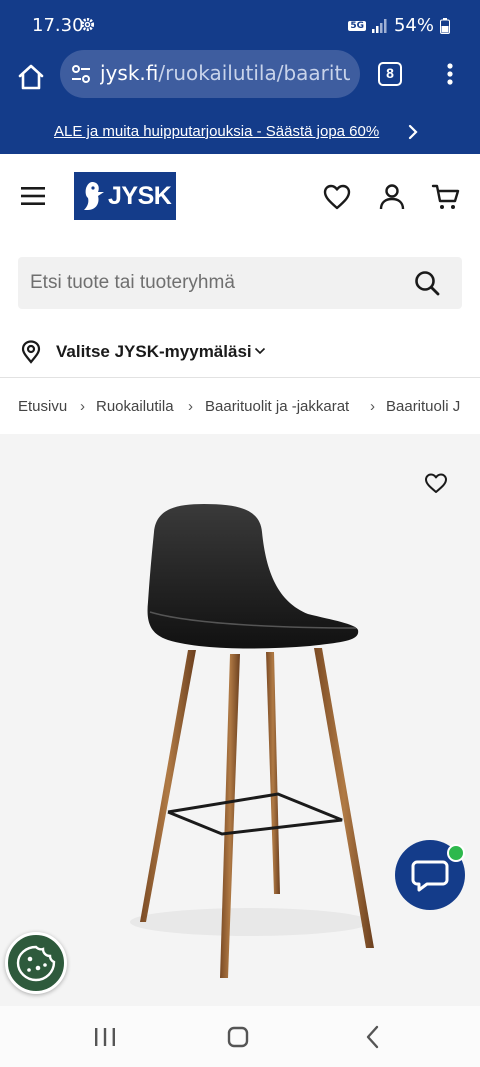 This screenshot has width=480, height=1067. I want to click on store-selector: Valitse JYSK-myymäläsi, so click(240, 353).